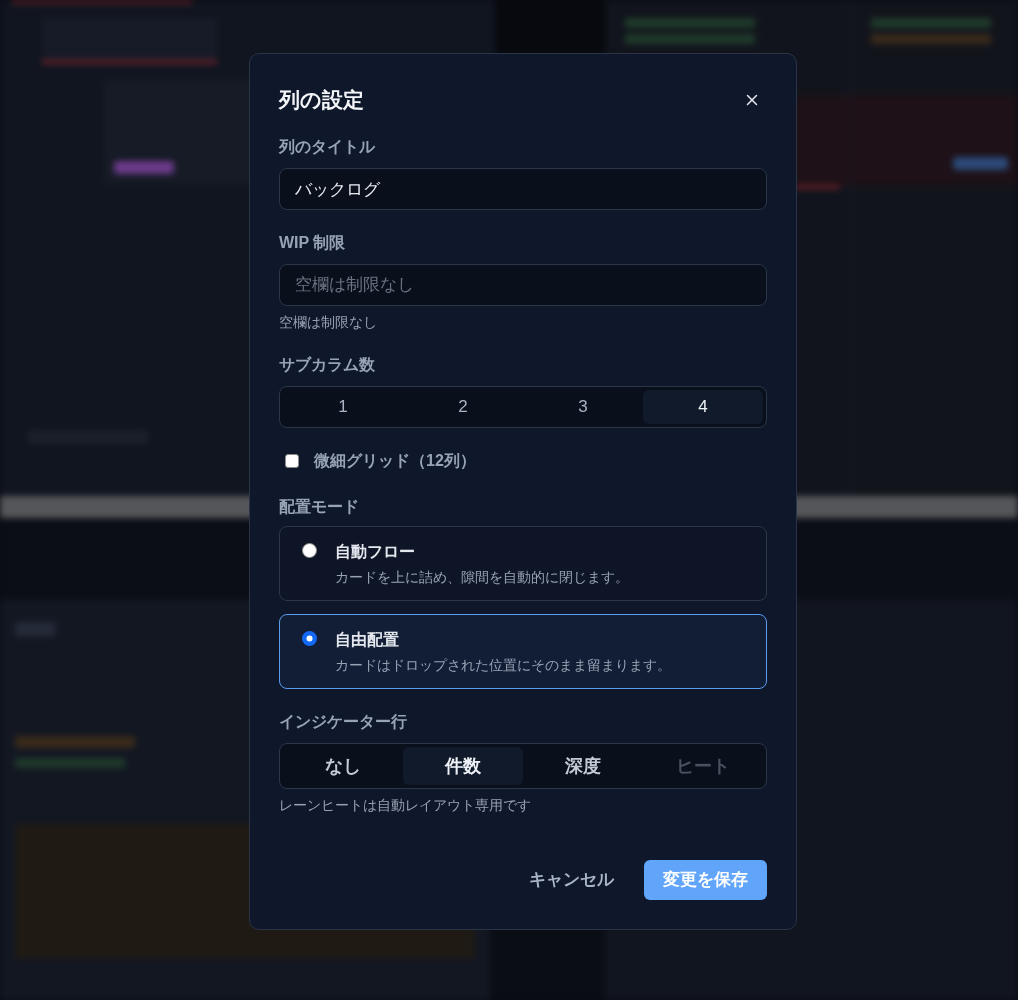  What do you see at coordinates (405, 805) in the screenshot?
I see `hint-text: レーンヒートは自動レイアウト専用です` at bounding box center [405, 805].